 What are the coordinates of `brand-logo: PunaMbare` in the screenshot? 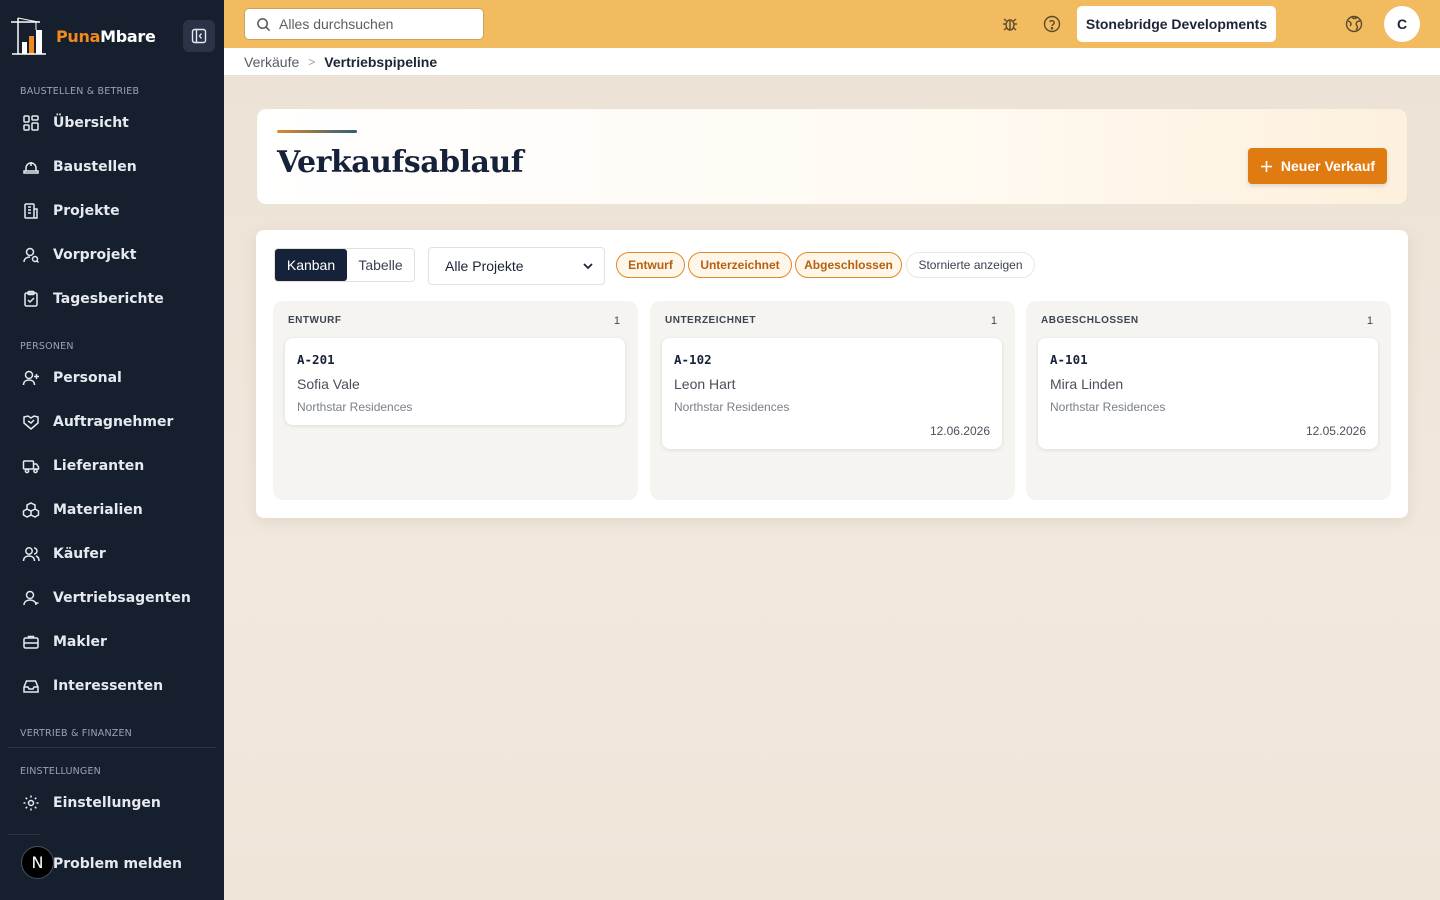 It's located at (82, 36).